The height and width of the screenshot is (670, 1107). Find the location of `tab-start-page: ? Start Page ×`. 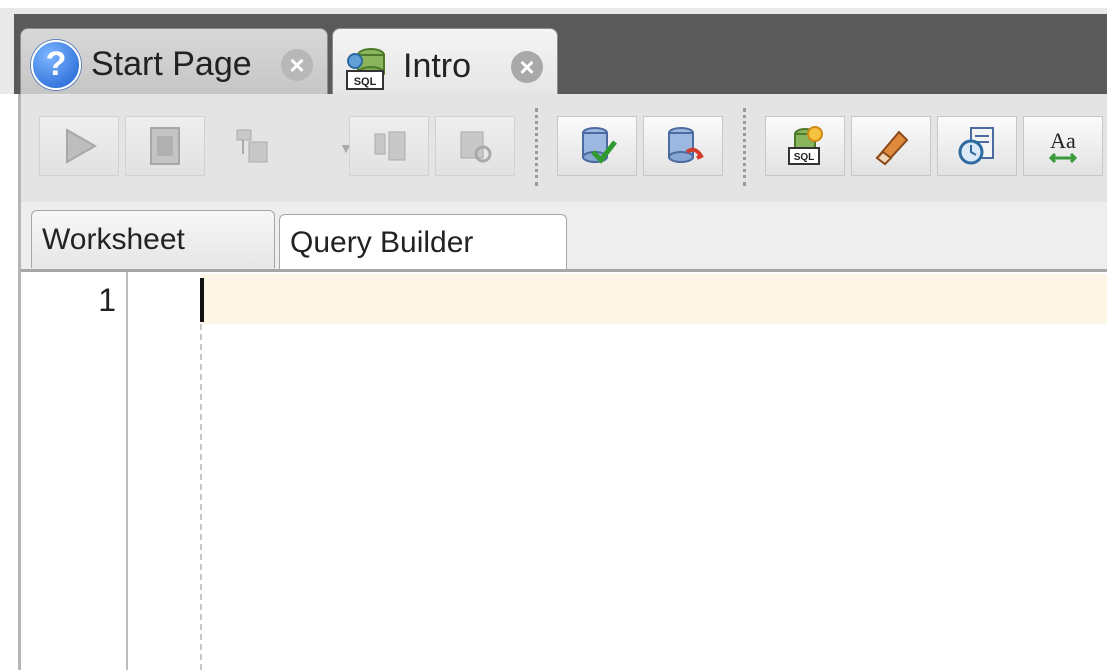

tab-start-page: ? Start Page × is located at coordinates (174, 64).